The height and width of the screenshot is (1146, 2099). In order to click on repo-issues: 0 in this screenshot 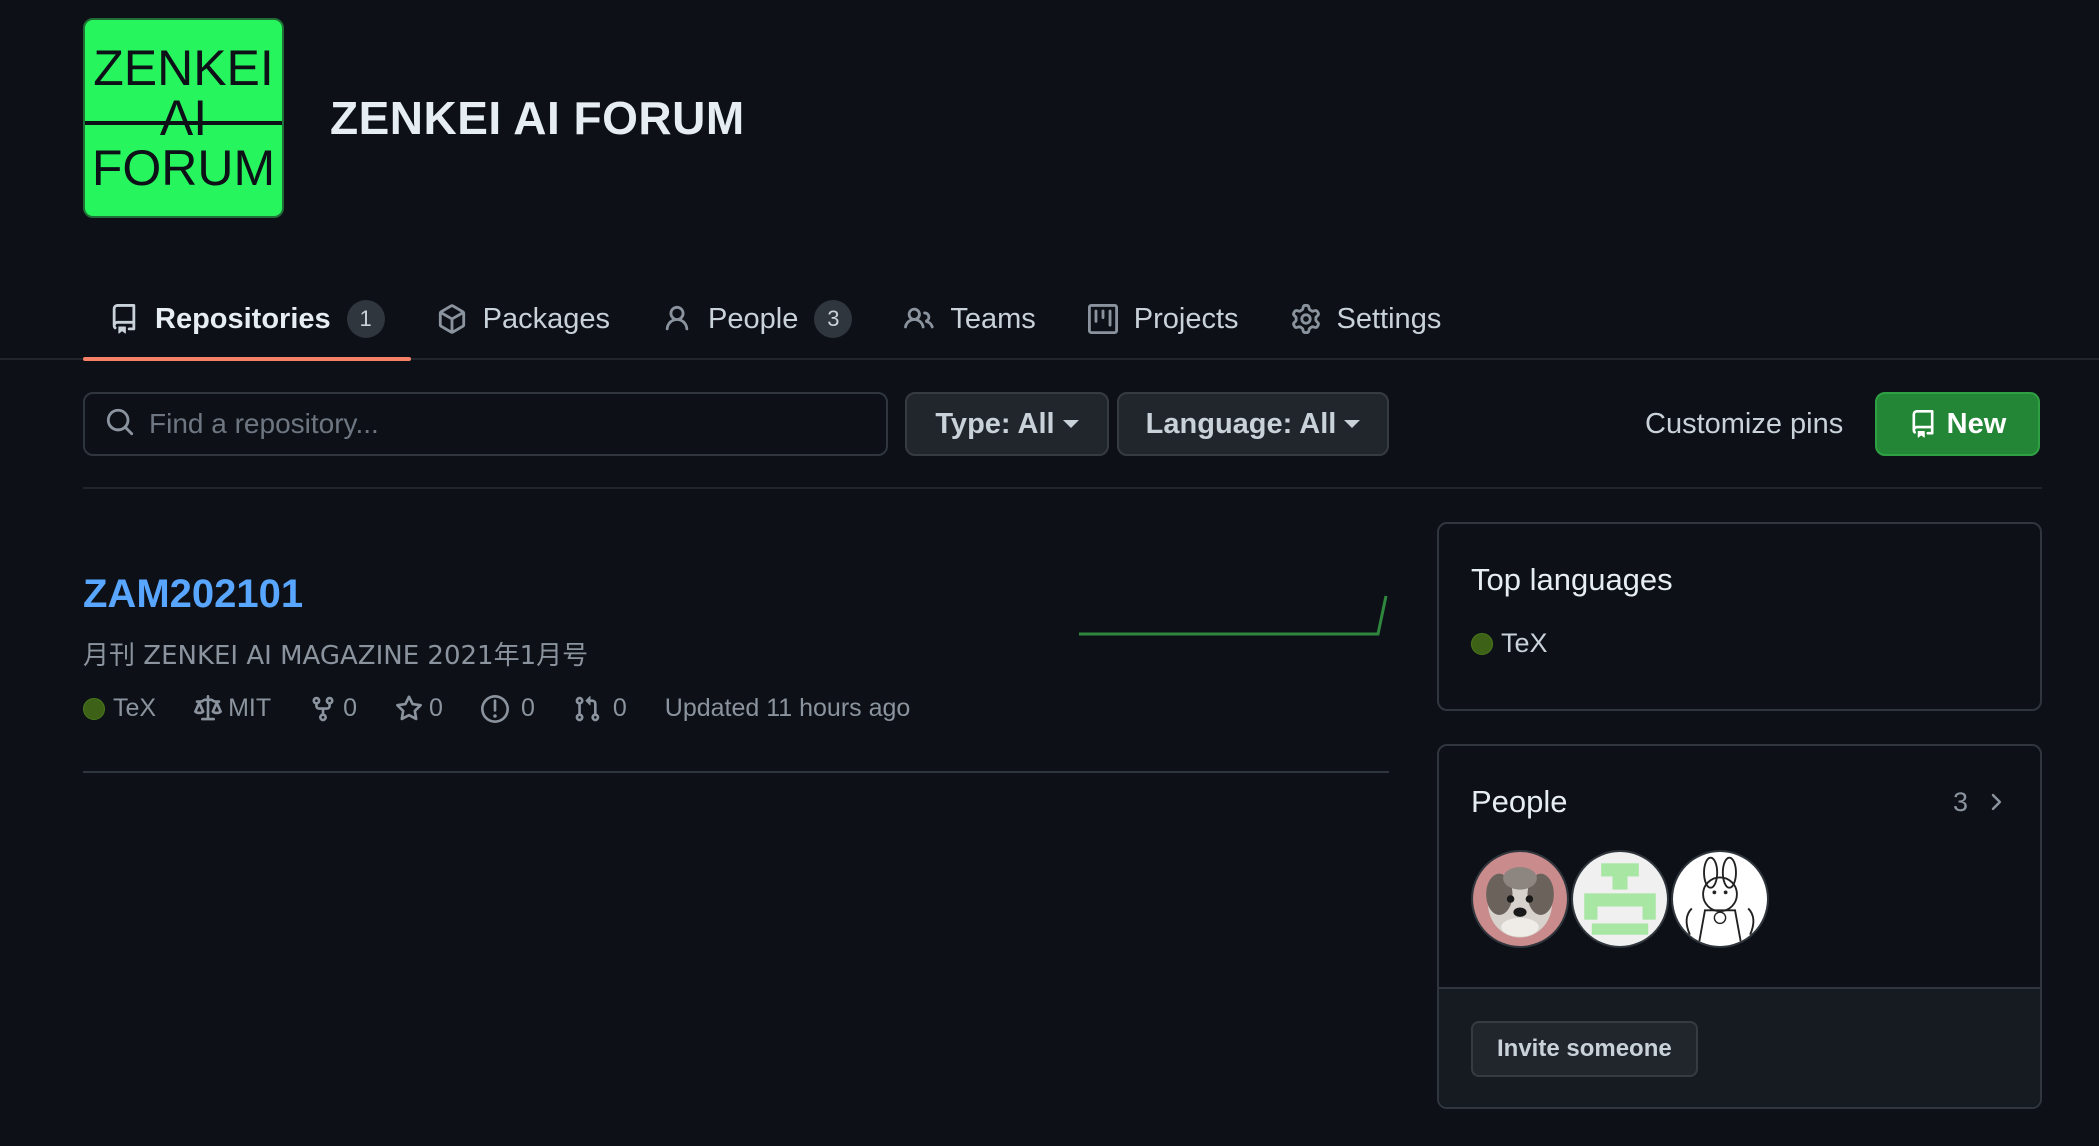, I will do `click(507, 708)`.